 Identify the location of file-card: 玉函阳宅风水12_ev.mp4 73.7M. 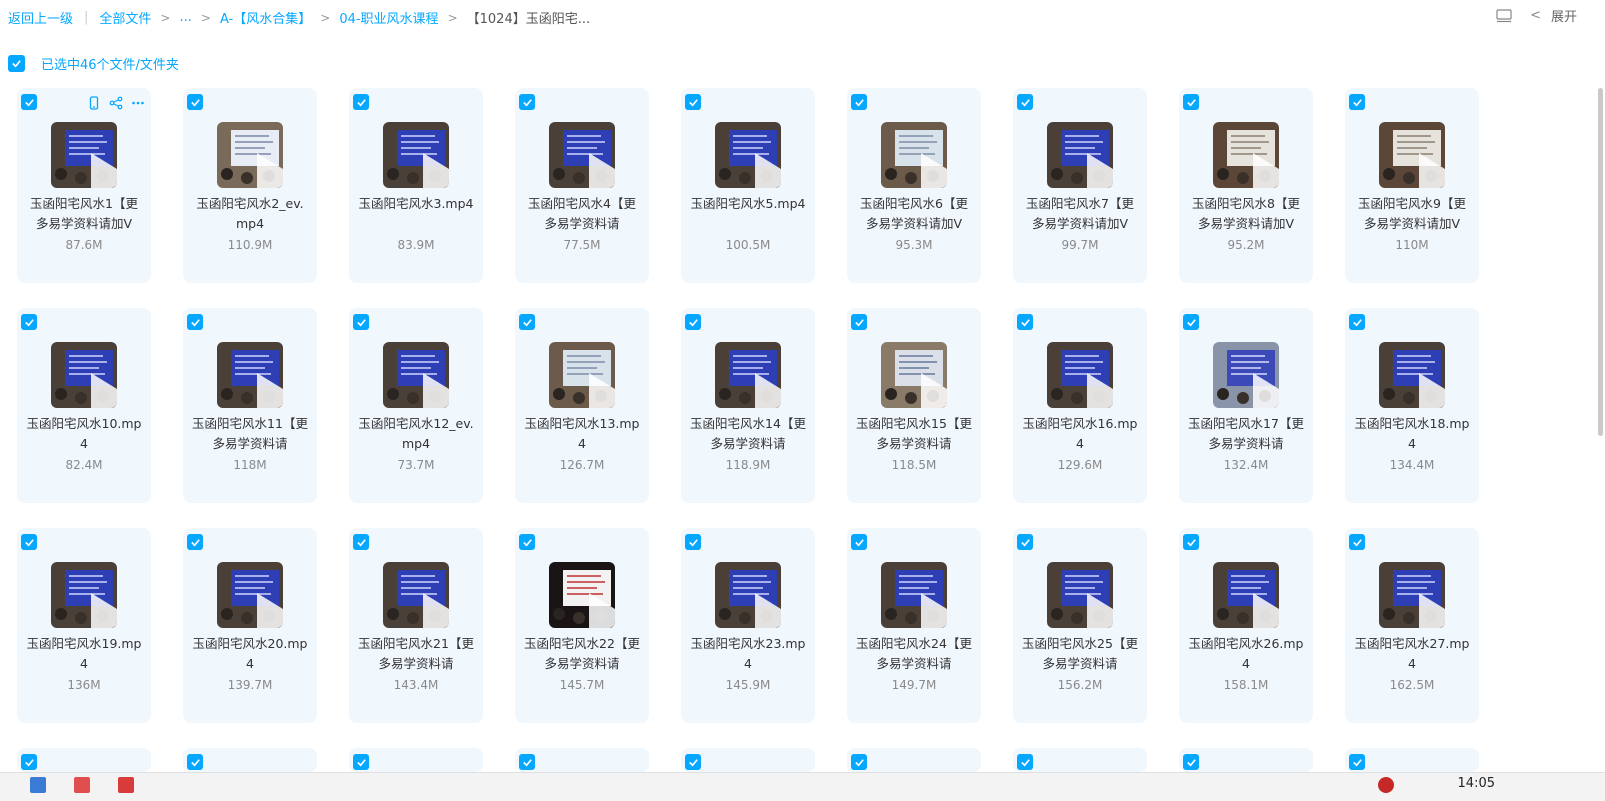
(416, 405).